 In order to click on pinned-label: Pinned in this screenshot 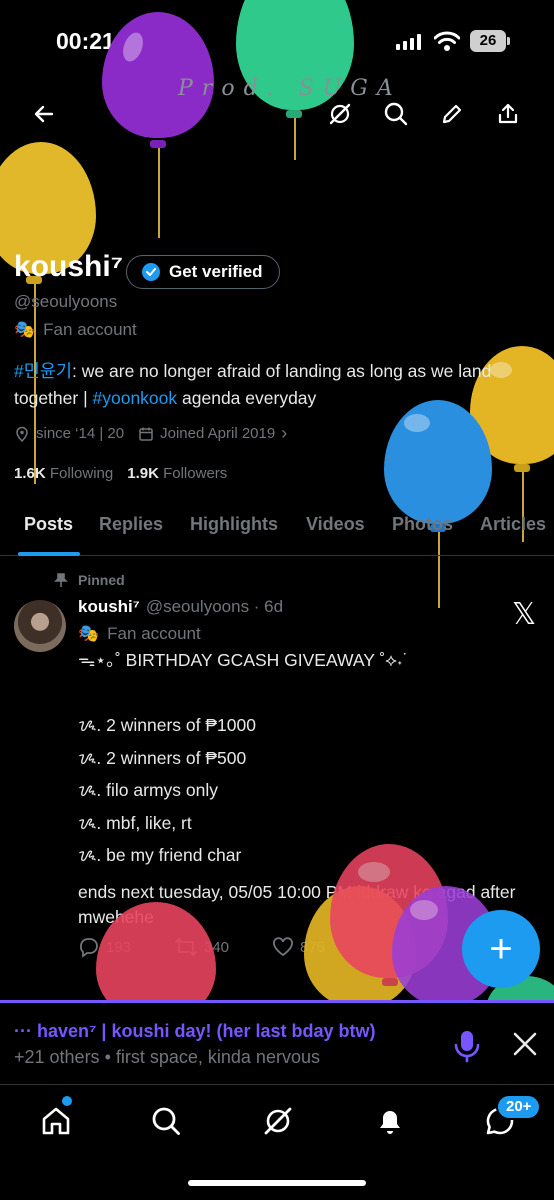, I will do `click(89, 580)`.